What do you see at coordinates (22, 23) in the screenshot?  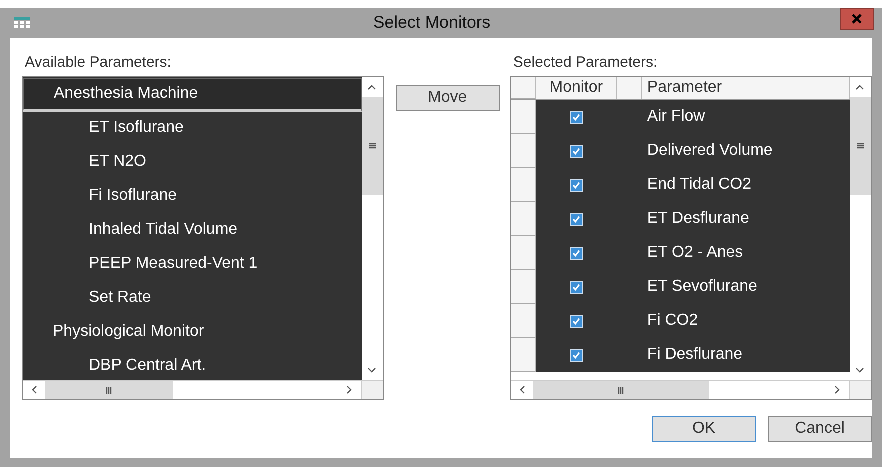 I see `table-icon` at bounding box center [22, 23].